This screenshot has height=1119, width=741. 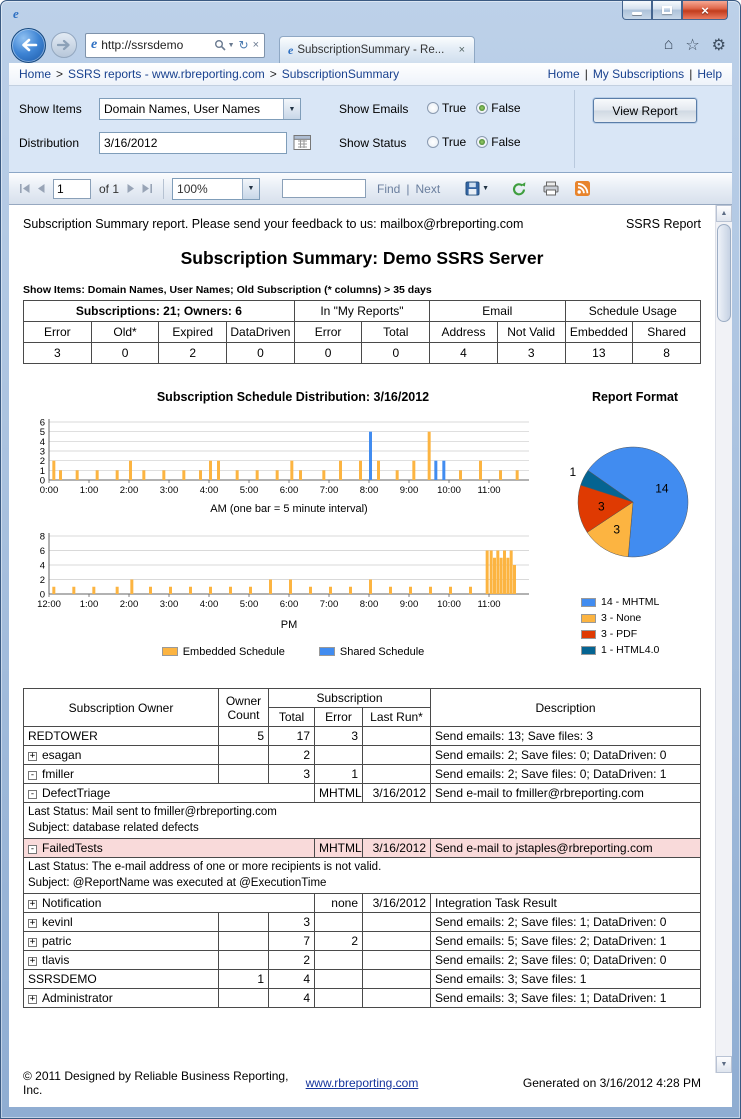 What do you see at coordinates (220, 45) in the screenshot?
I see `search-icon` at bounding box center [220, 45].